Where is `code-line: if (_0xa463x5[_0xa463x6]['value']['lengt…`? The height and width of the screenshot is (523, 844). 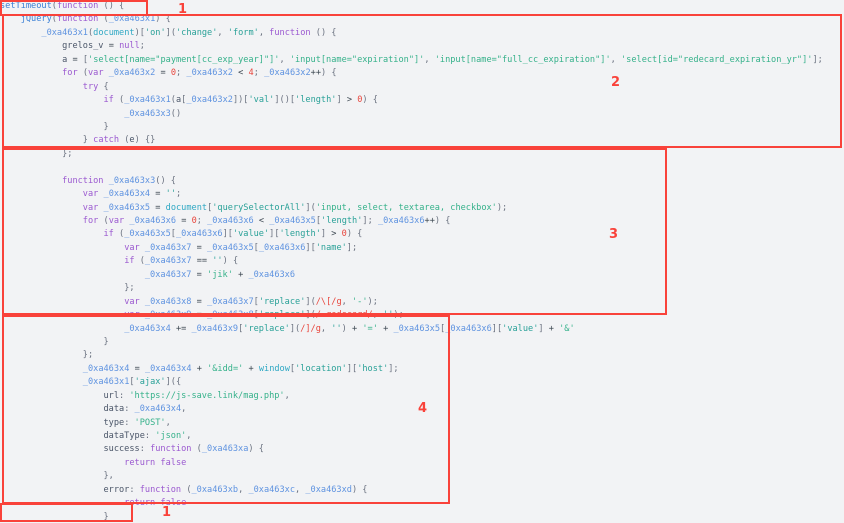 code-line: if (_0xa463x5[_0xa463x6]['value']['lengt… is located at coordinates (233, 234).